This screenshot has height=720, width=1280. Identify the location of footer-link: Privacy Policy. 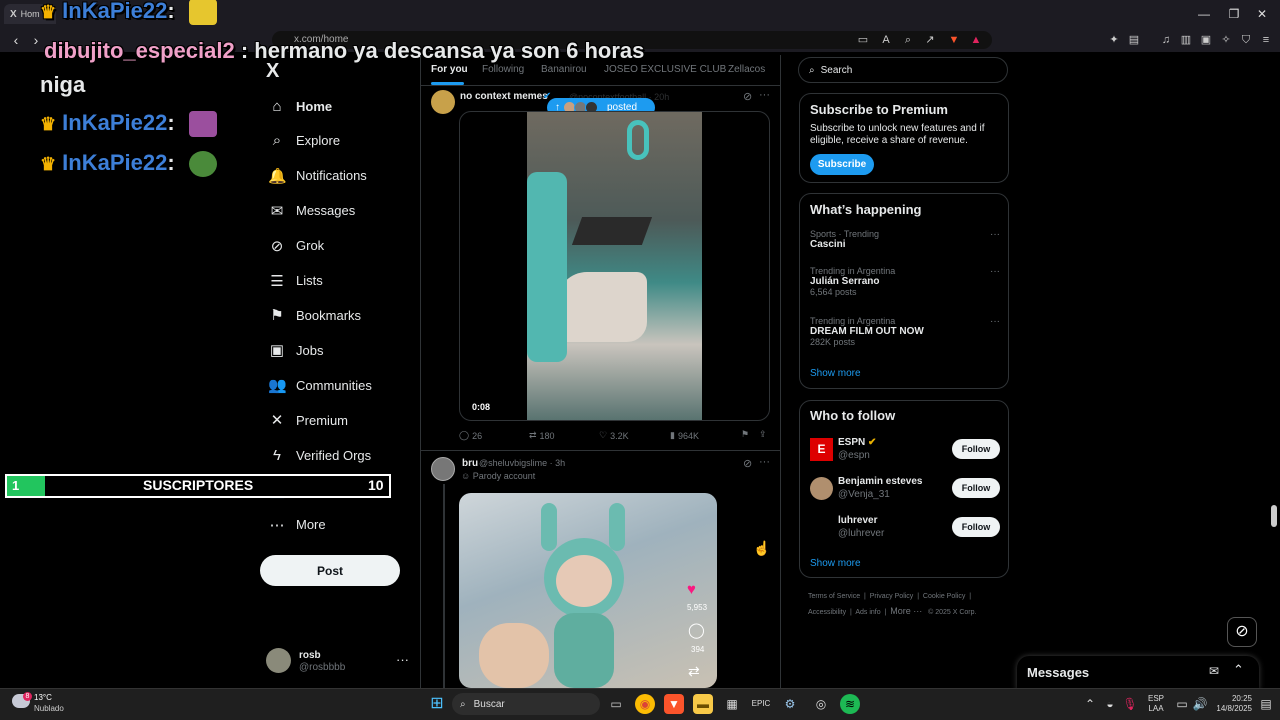
(892, 596).